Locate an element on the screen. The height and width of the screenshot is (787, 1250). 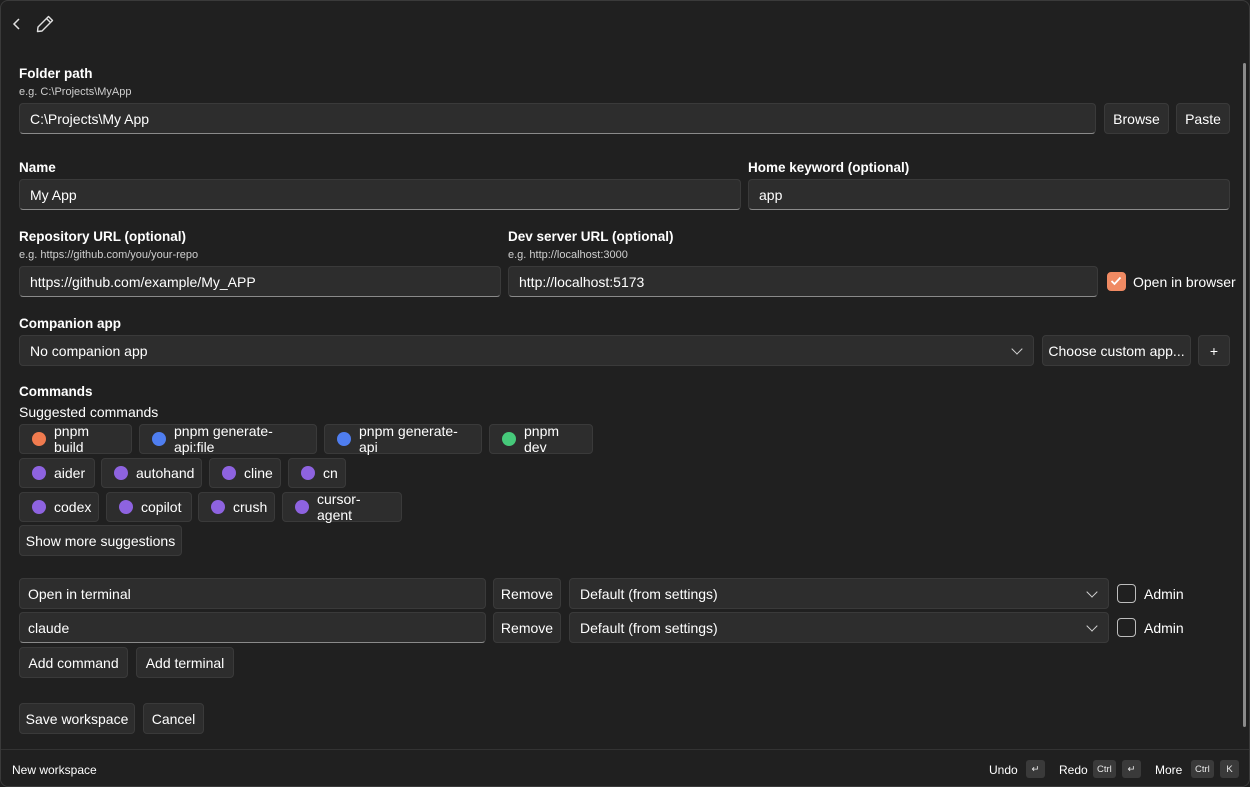
suggestion-label: cn is located at coordinates (330, 473).